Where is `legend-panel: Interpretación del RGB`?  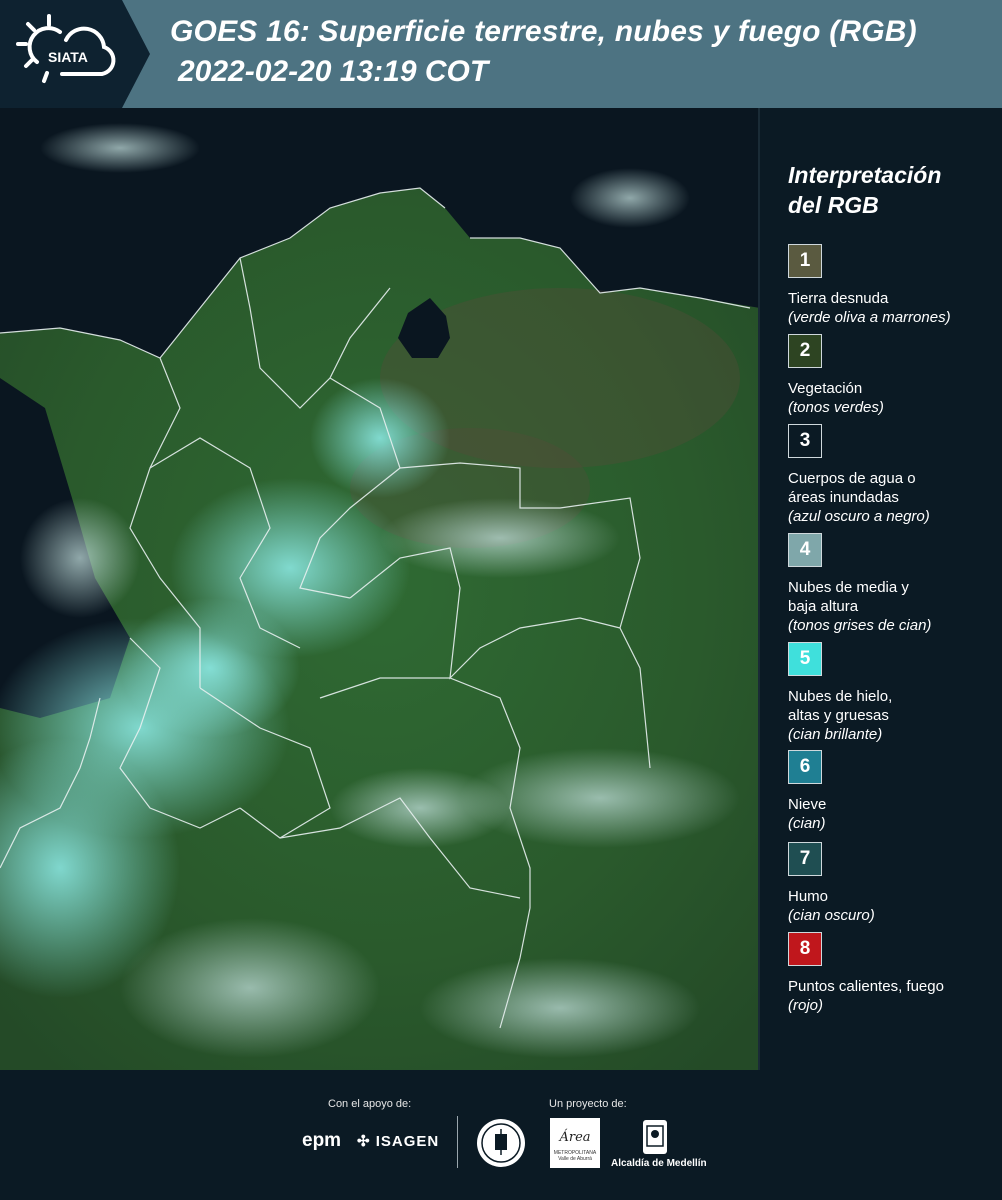
legend-panel: Interpretación del RGB is located at coordinates (888, 201).